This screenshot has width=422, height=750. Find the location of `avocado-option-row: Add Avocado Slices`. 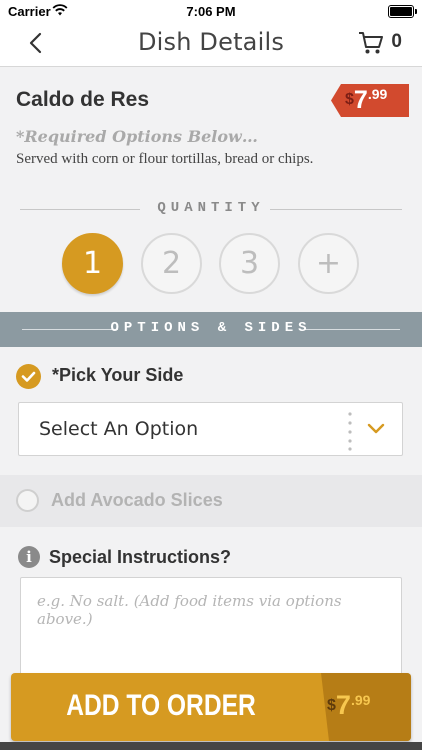

avocado-option-row: Add Avocado Slices is located at coordinates (211, 501).